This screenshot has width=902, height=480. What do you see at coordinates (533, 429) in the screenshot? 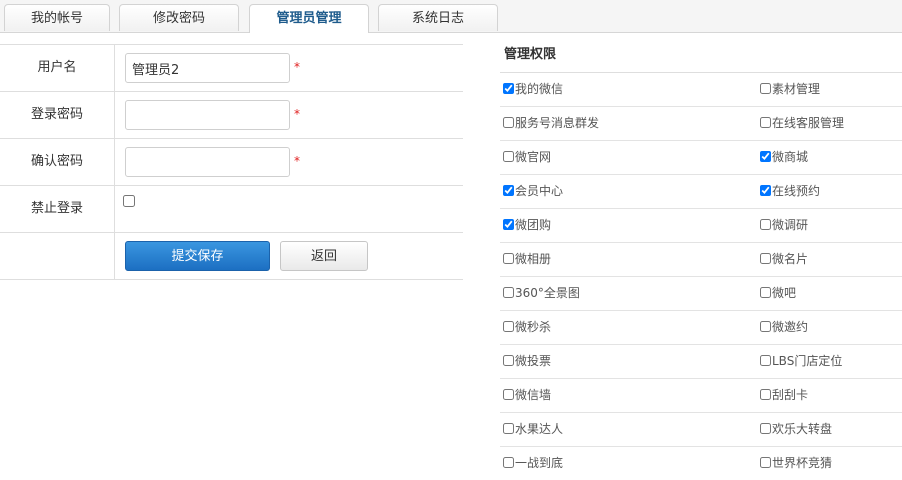
I see `permission-item: 水果达人` at bounding box center [533, 429].